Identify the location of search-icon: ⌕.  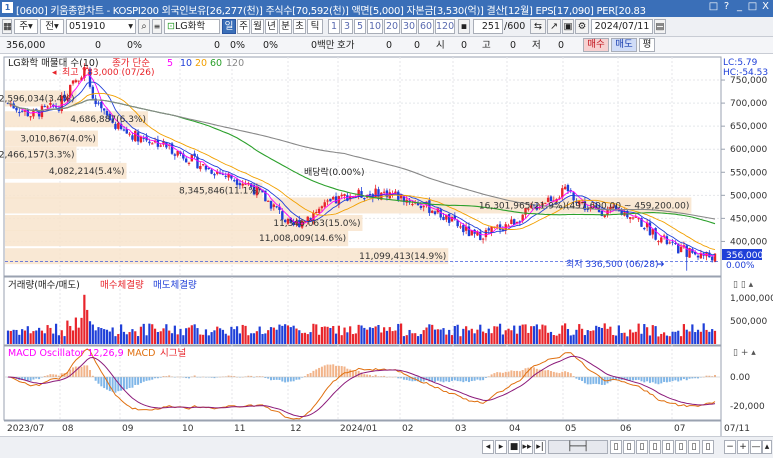
(144, 26).